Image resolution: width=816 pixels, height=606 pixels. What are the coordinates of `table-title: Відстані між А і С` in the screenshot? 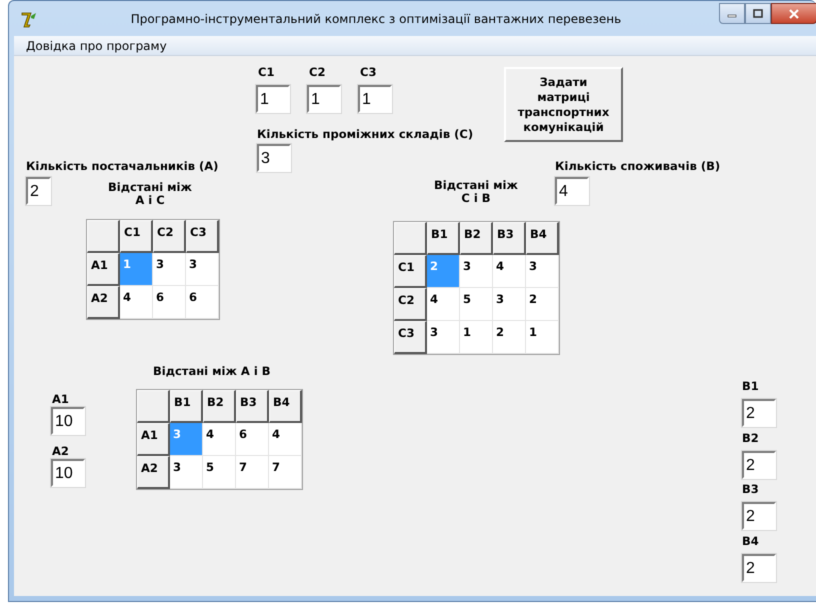 It's located at (150, 194).